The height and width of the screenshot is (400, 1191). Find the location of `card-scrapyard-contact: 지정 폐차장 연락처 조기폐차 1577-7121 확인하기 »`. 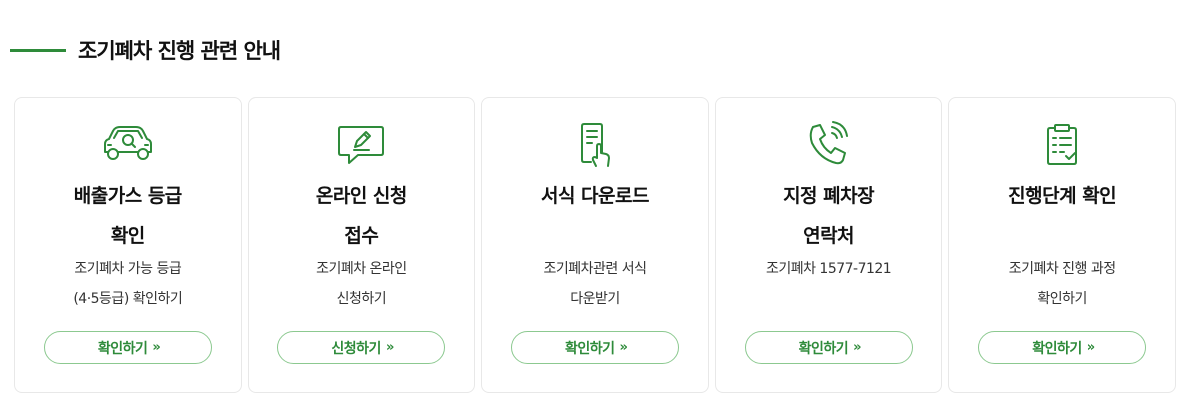

card-scrapyard-contact: 지정 폐차장 연락처 조기폐차 1577-7121 확인하기 » is located at coordinates (828, 245).